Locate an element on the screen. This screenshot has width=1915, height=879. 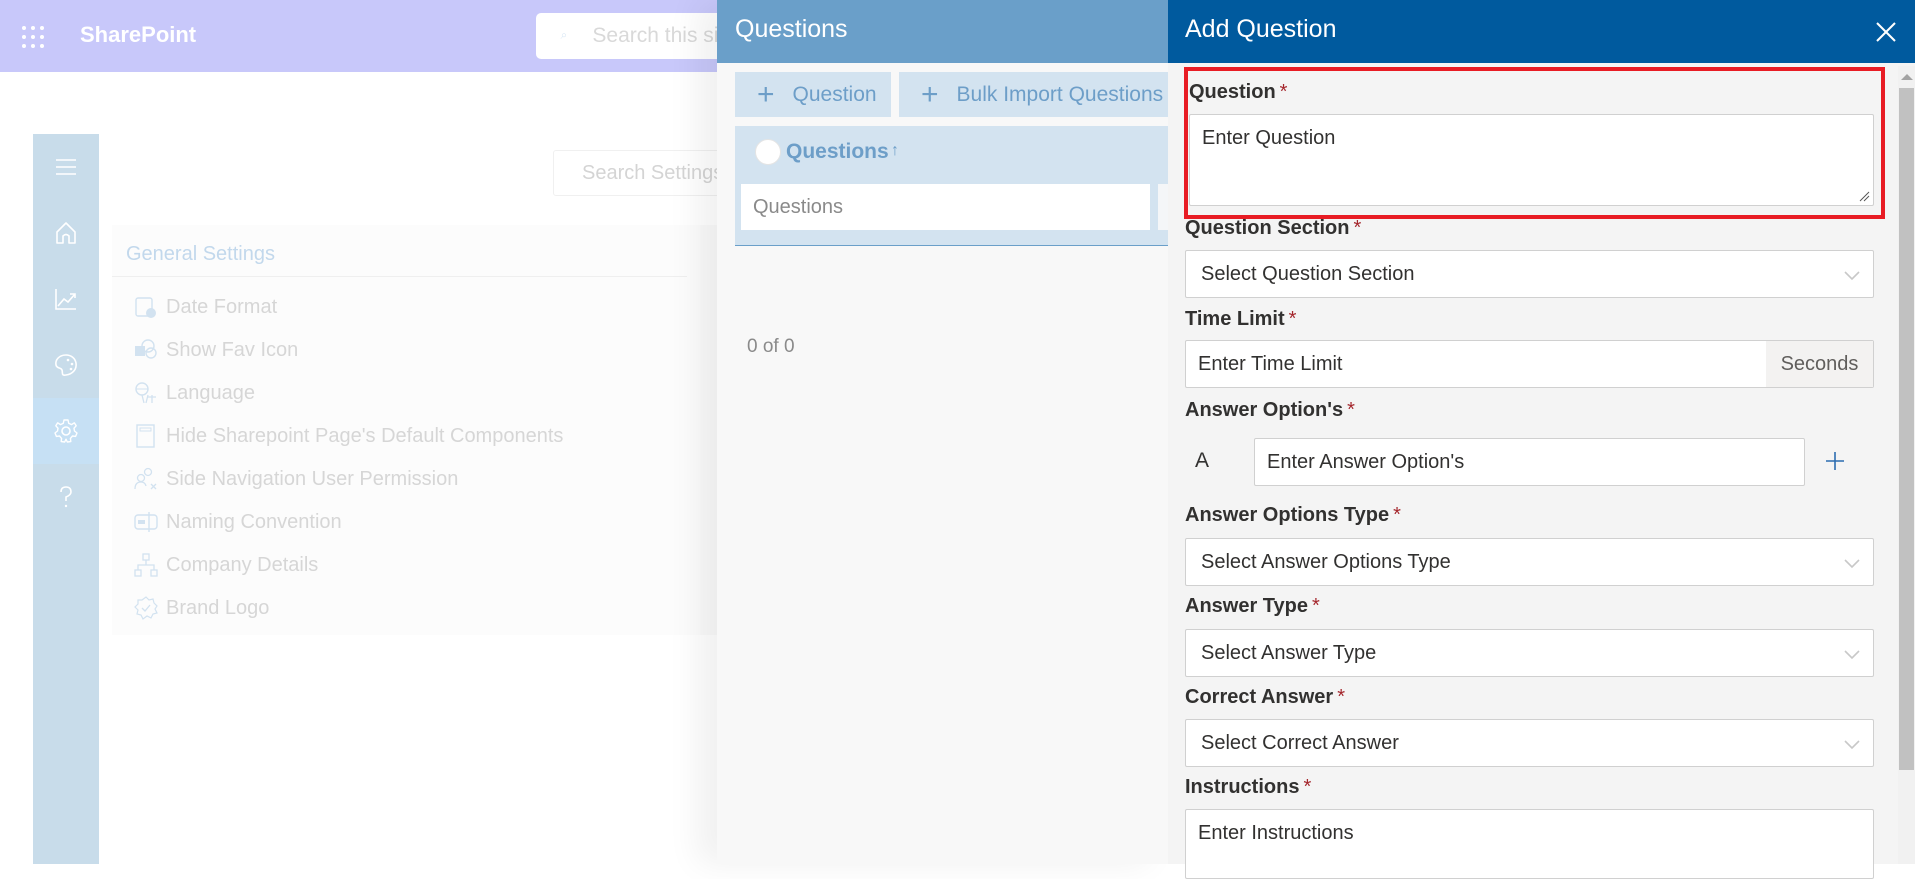
sharepoint-icon is located at coordinates (146, 349).